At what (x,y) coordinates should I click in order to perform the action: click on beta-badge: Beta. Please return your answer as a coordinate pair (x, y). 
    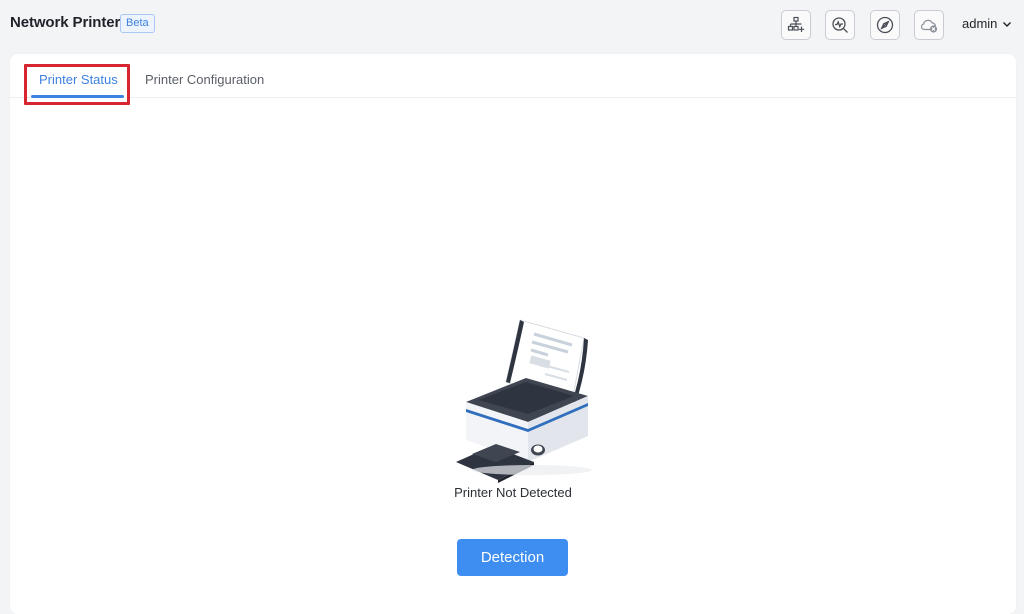
    Looking at the image, I should click on (137, 23).